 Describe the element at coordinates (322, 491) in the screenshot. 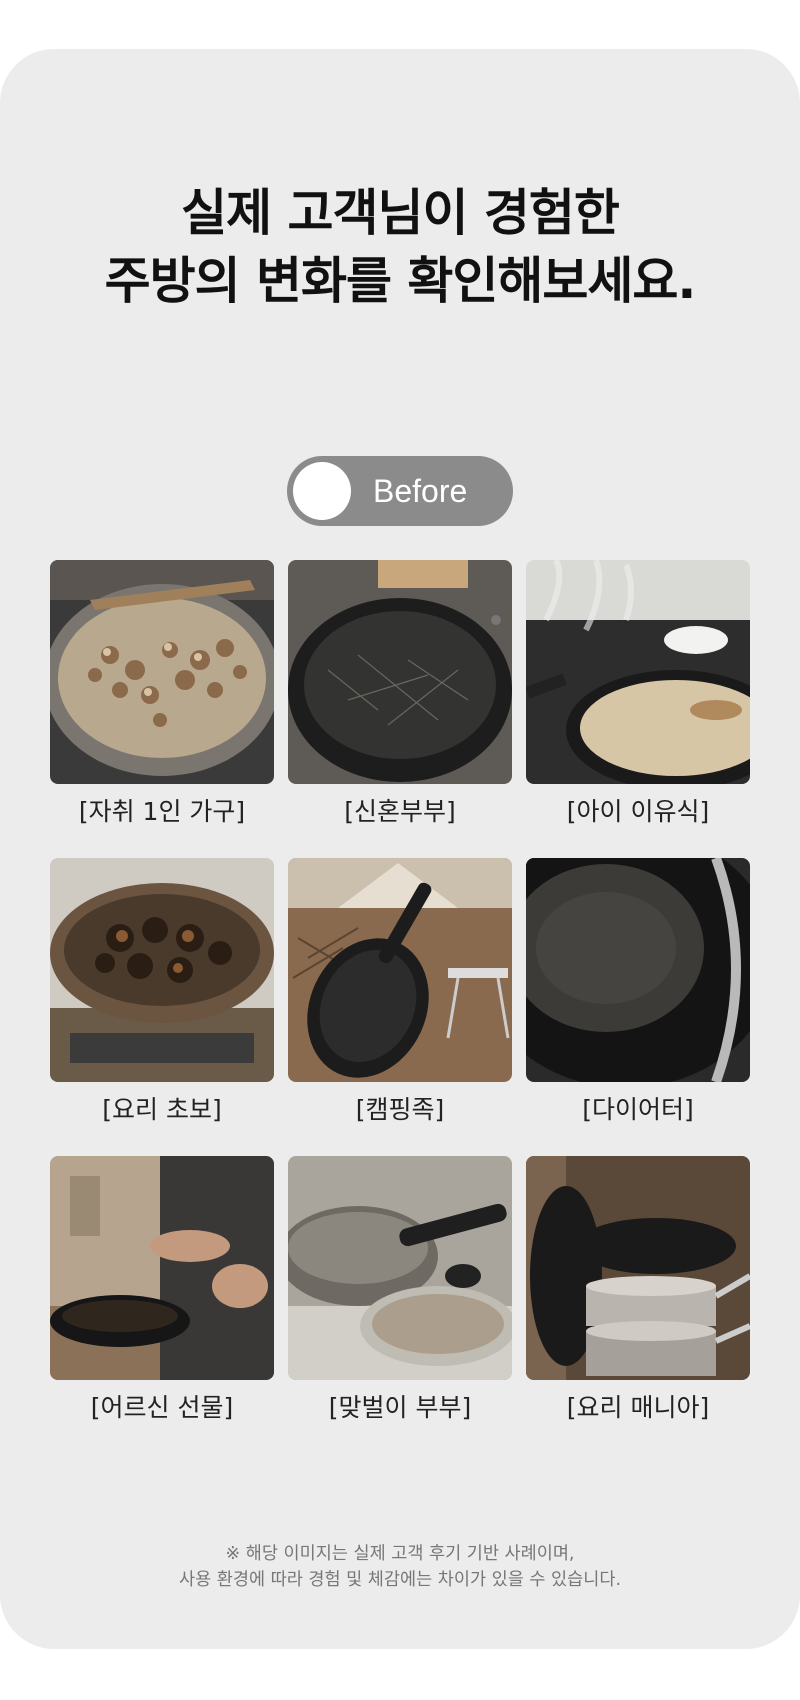

I see `toggle-knob` at that location.